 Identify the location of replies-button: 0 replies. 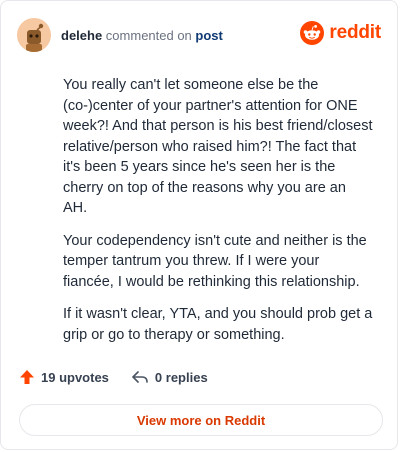
(169, 377).